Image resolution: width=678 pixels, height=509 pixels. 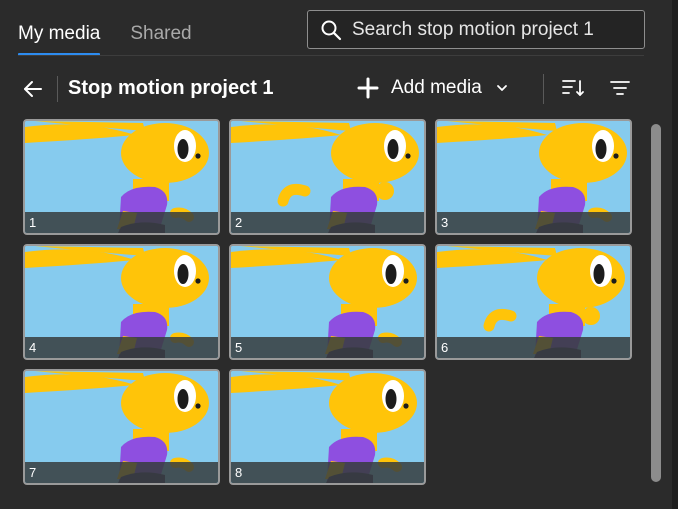 I want to click on media-label: 4, so click(x=121, y=347).